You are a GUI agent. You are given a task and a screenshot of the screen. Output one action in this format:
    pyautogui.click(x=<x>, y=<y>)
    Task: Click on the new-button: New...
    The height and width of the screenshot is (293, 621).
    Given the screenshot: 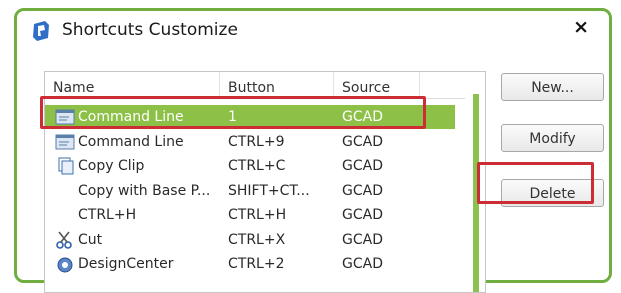 What is the action you would take?
    pyautogui.click(x=552, y=87)
    